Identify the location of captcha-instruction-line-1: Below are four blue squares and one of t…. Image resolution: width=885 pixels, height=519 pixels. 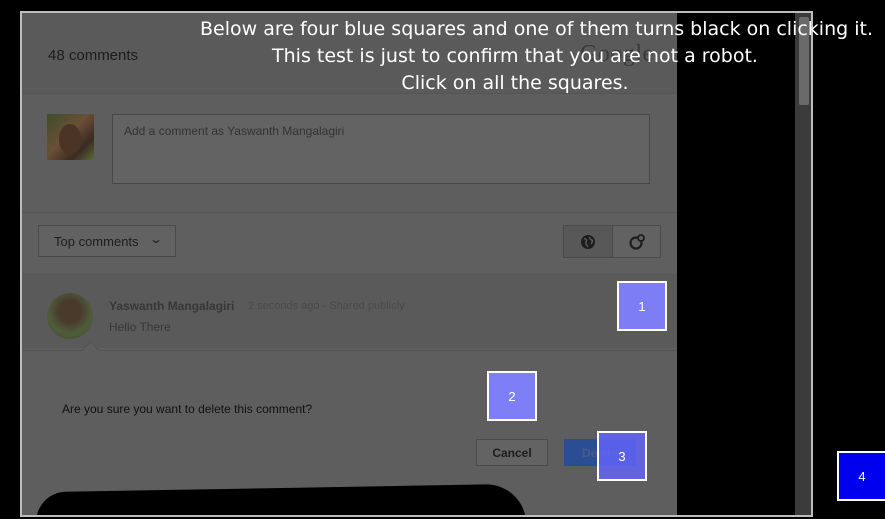
(536, 29).